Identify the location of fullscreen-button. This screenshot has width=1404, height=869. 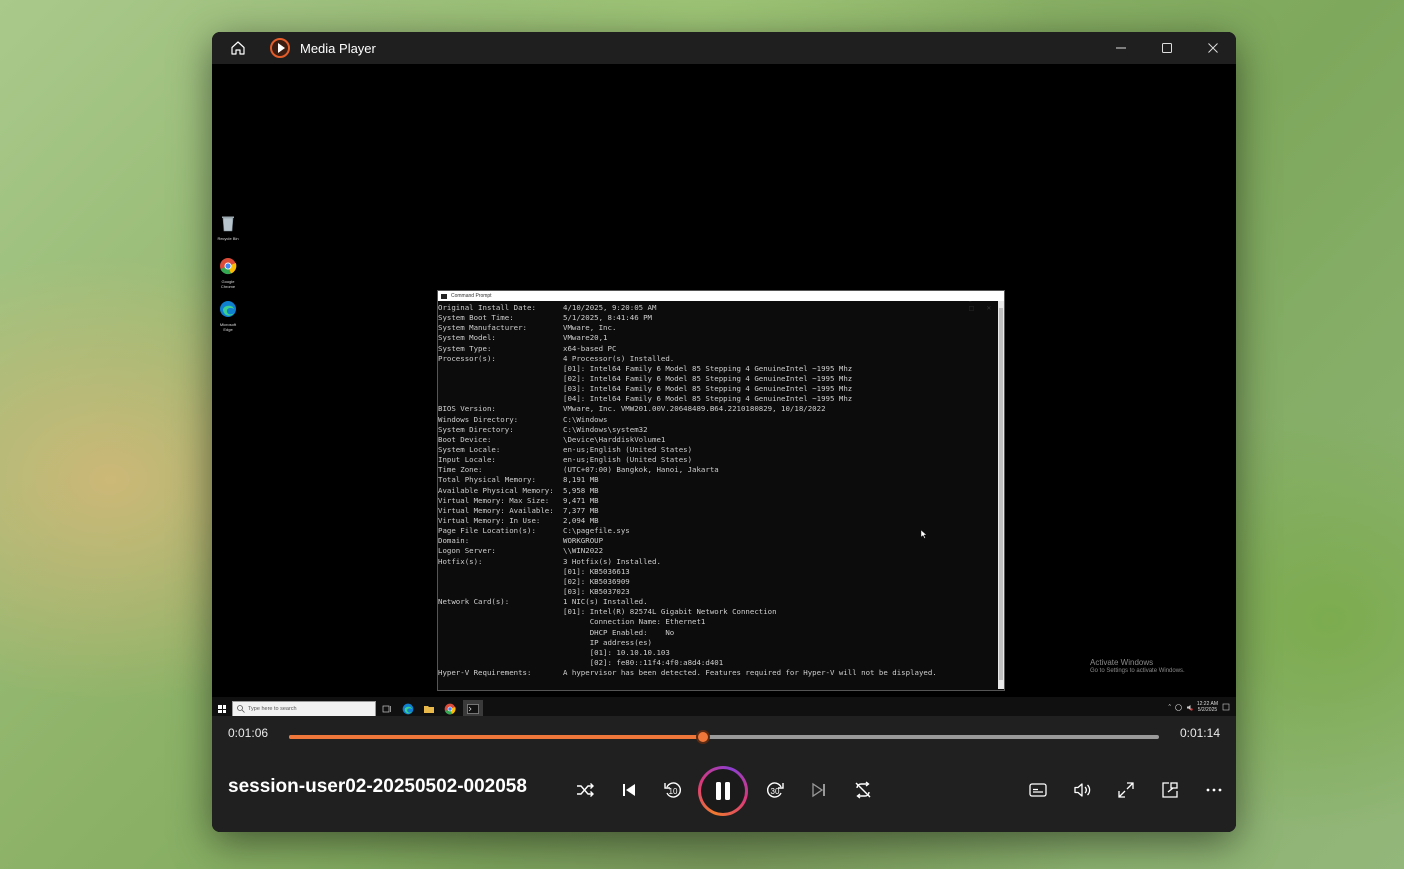
(1126, 790).